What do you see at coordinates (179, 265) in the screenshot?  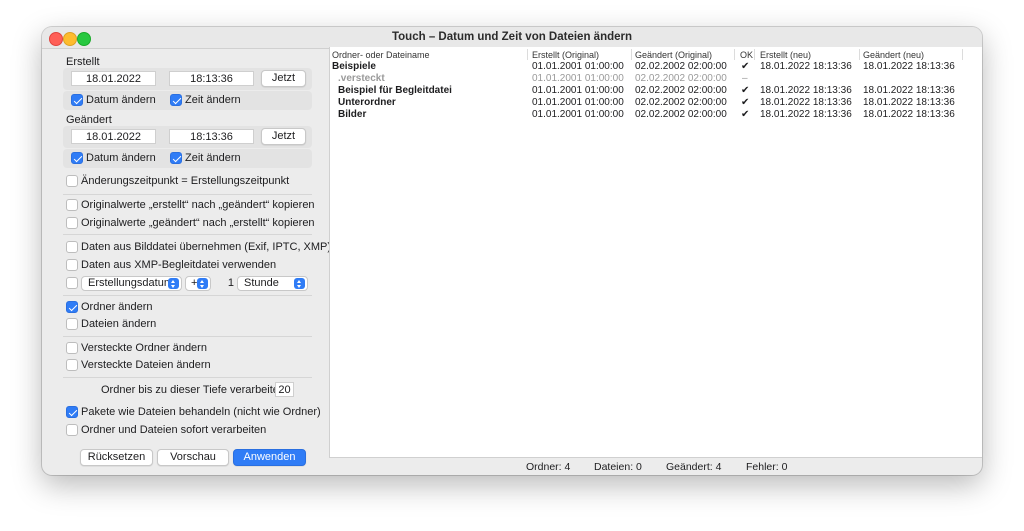 I see `from-xmp-label: Daten aus XMP-Begleitdatei verwenden` at bounding box center [179, 265].